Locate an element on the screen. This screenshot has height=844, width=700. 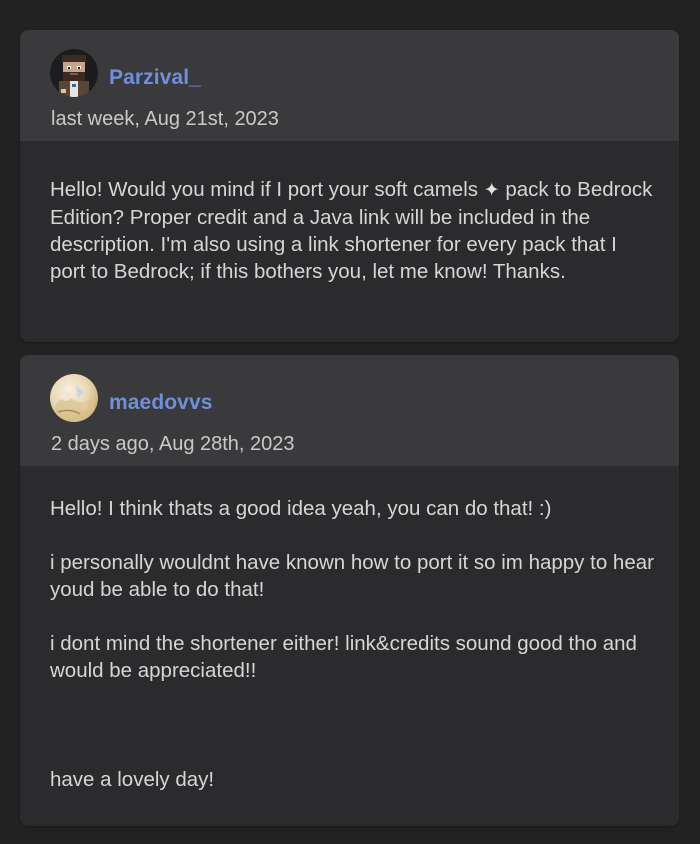
comment-author: Parzival_ is located at coordinates (155, 78).